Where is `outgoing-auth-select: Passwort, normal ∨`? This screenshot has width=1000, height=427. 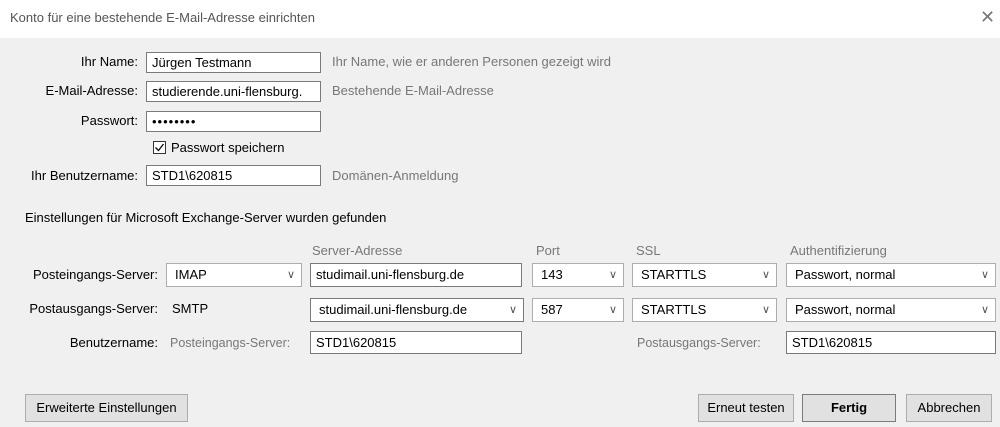 outgoing-auth-select: Passwort, normal ∨ is located at coordinates (891, 310).